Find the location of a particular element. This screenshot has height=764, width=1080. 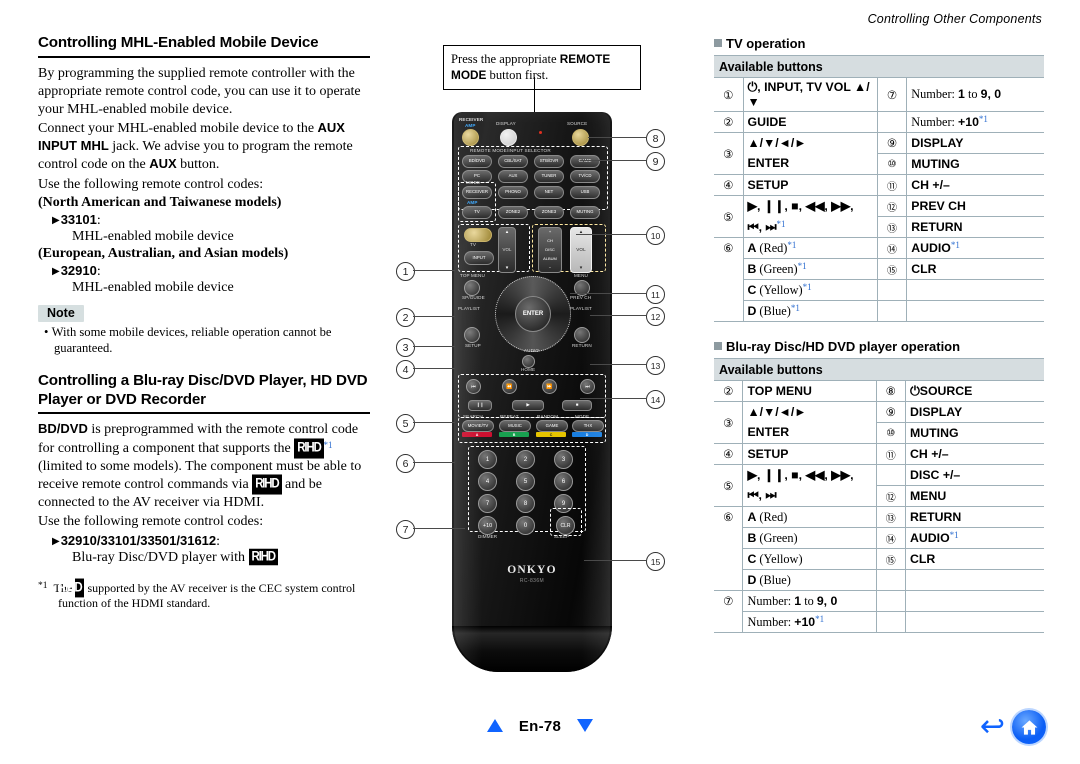

color-button-d-blue: D is located at coordinates (587, 434).